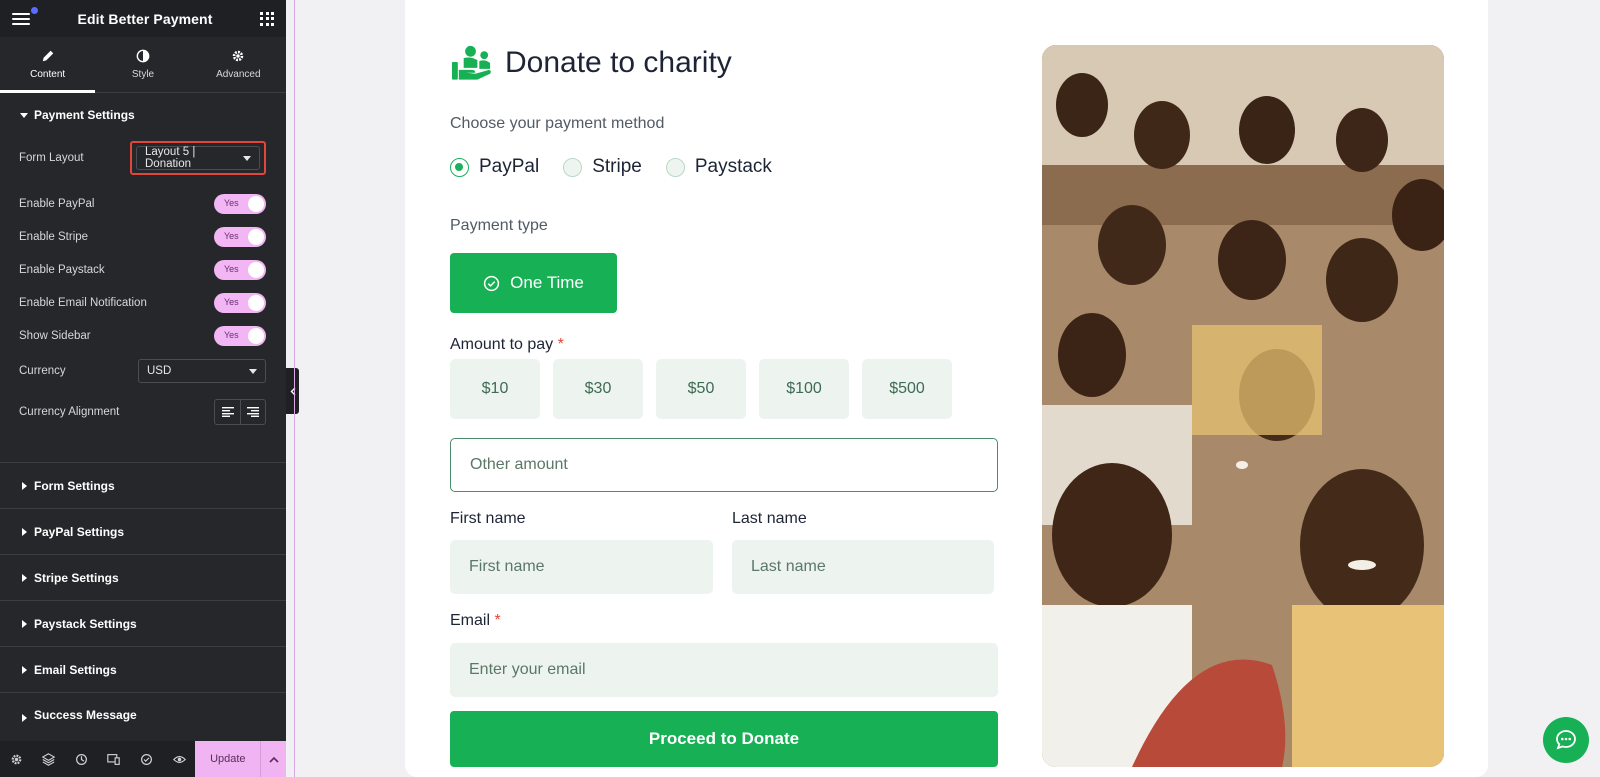 The width and height of the screenshot is (1600, 777). I want to click on radio-stripe-label: Stripe, so click(617, 166).